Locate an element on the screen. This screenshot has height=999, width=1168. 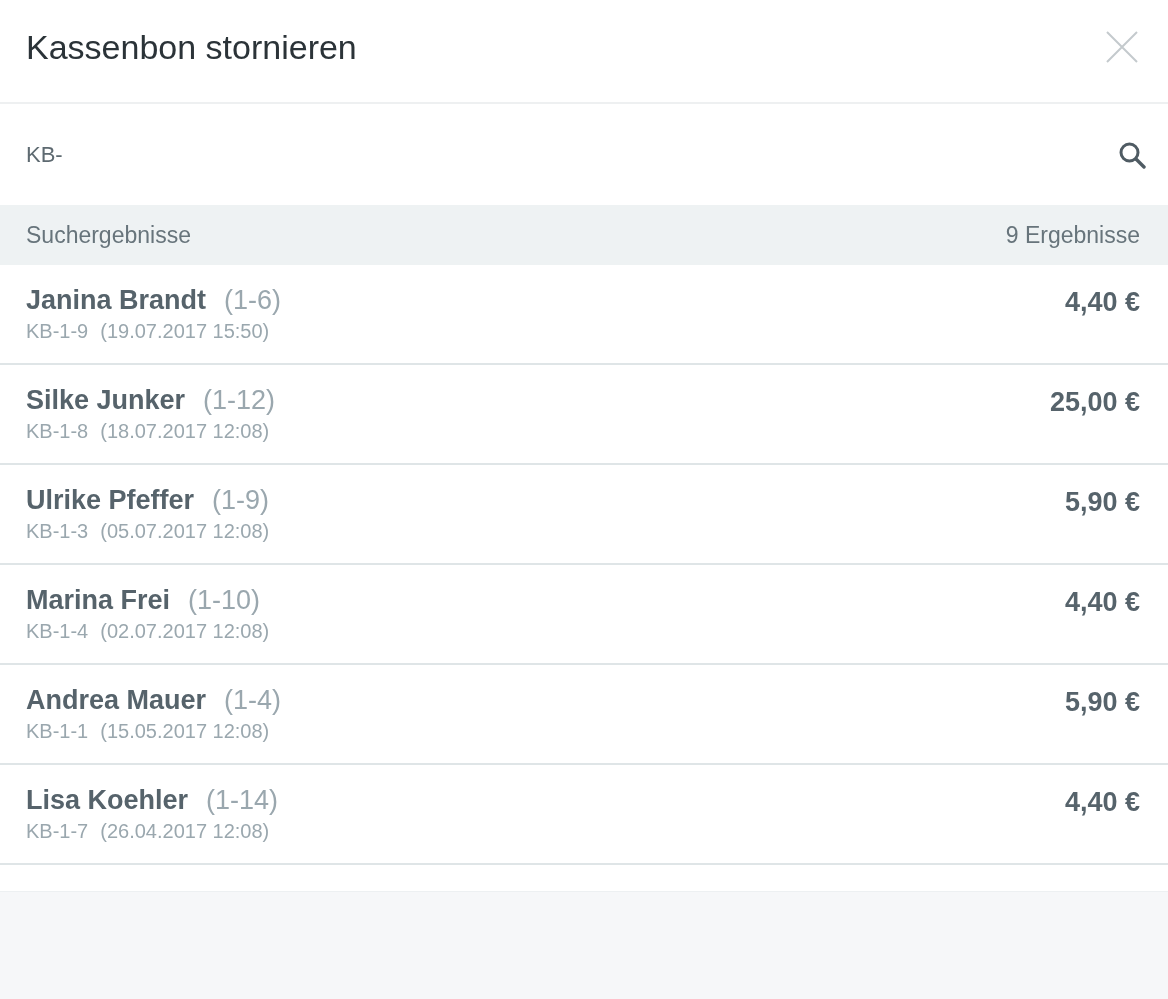
results-count: 9 Ergebnisse is located at coordinates (1072, 235).